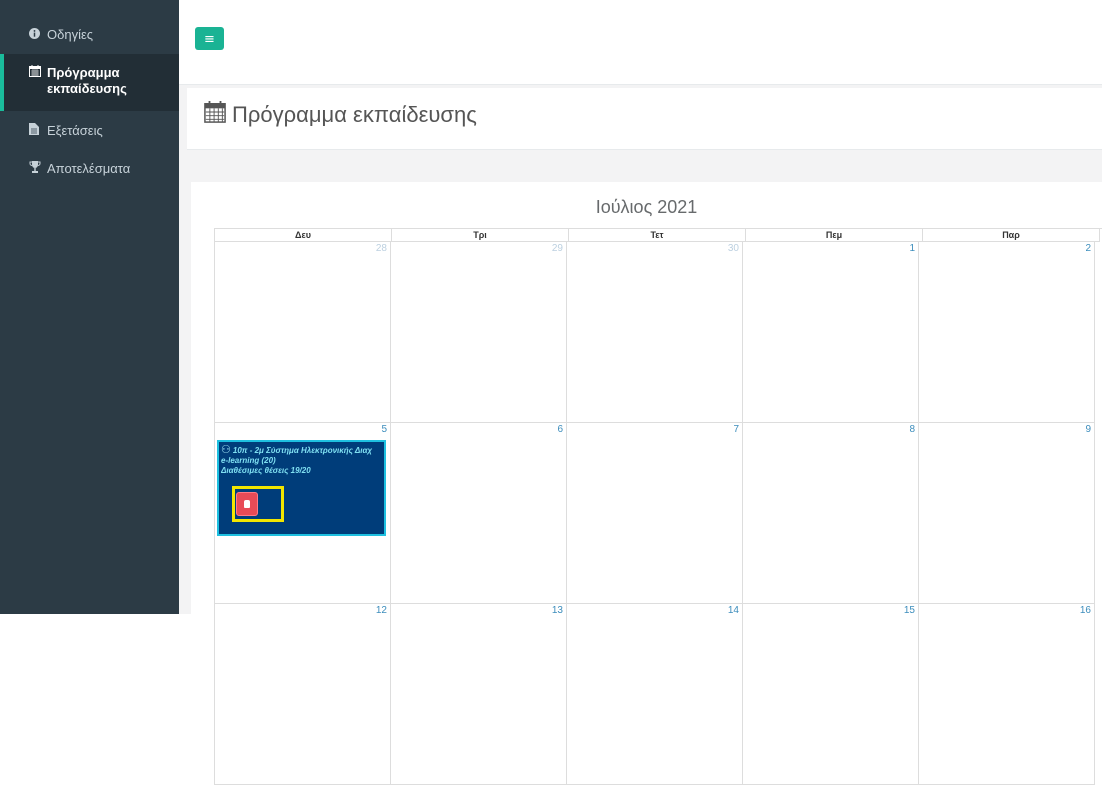 The height and width of the screenshot is (785, 1102). What do you see at coordinates (381, 610) in the screenshot?
I see `day-number: 12` at bounding box center [381, 610].